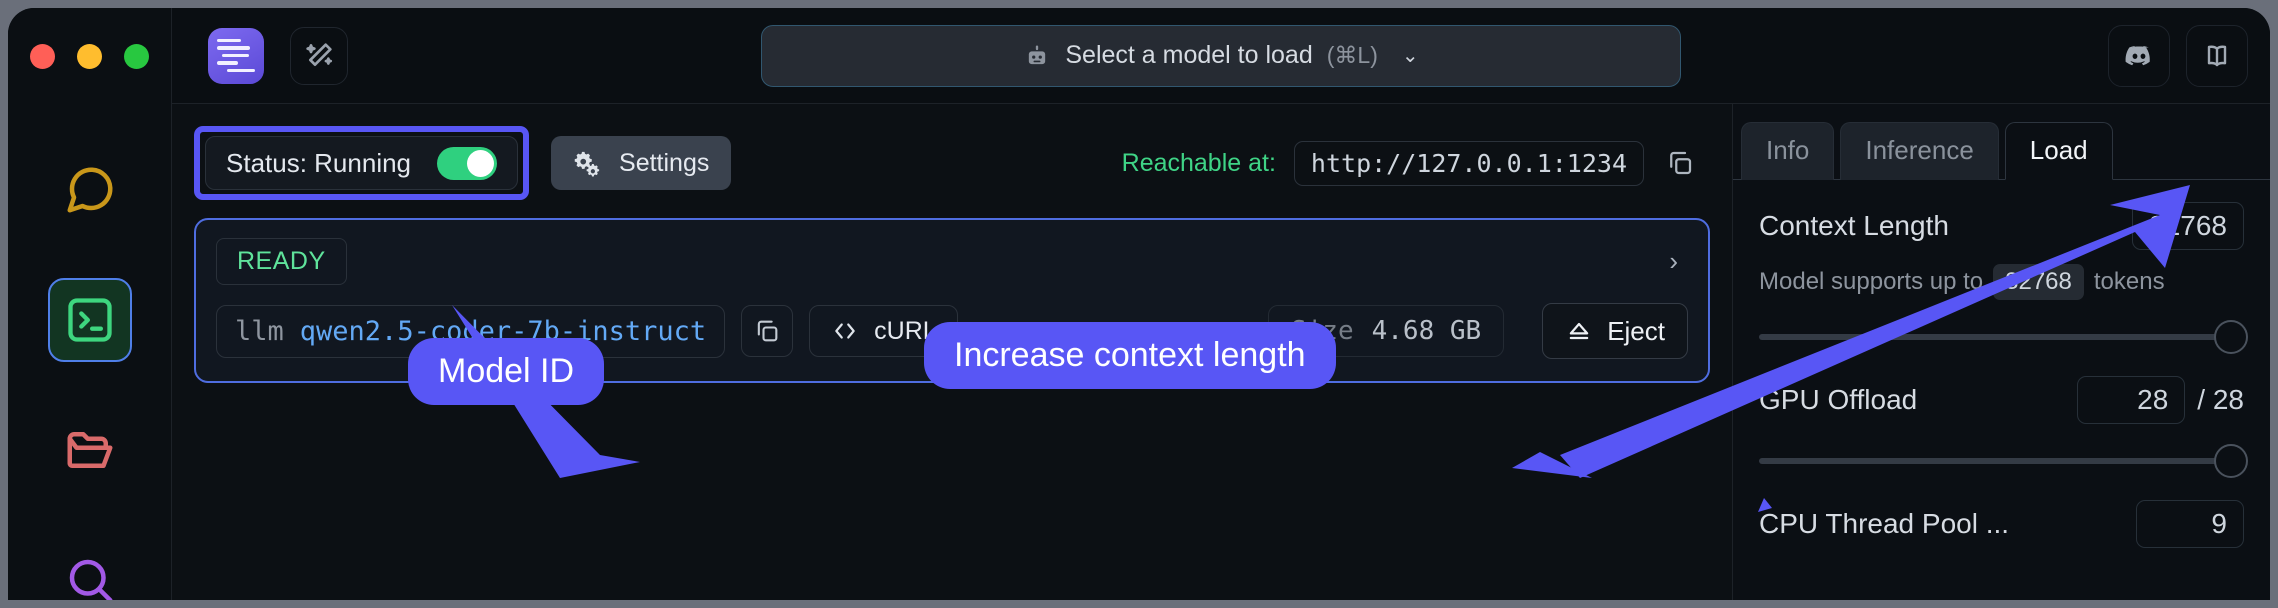 The image size is (2278, 608). I want to click on robot-icon, so click(1037, 54).